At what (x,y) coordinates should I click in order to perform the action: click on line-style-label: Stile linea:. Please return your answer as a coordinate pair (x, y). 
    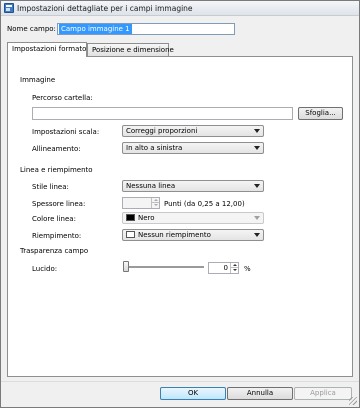
    Looking at the image, I should click on (50, 187).